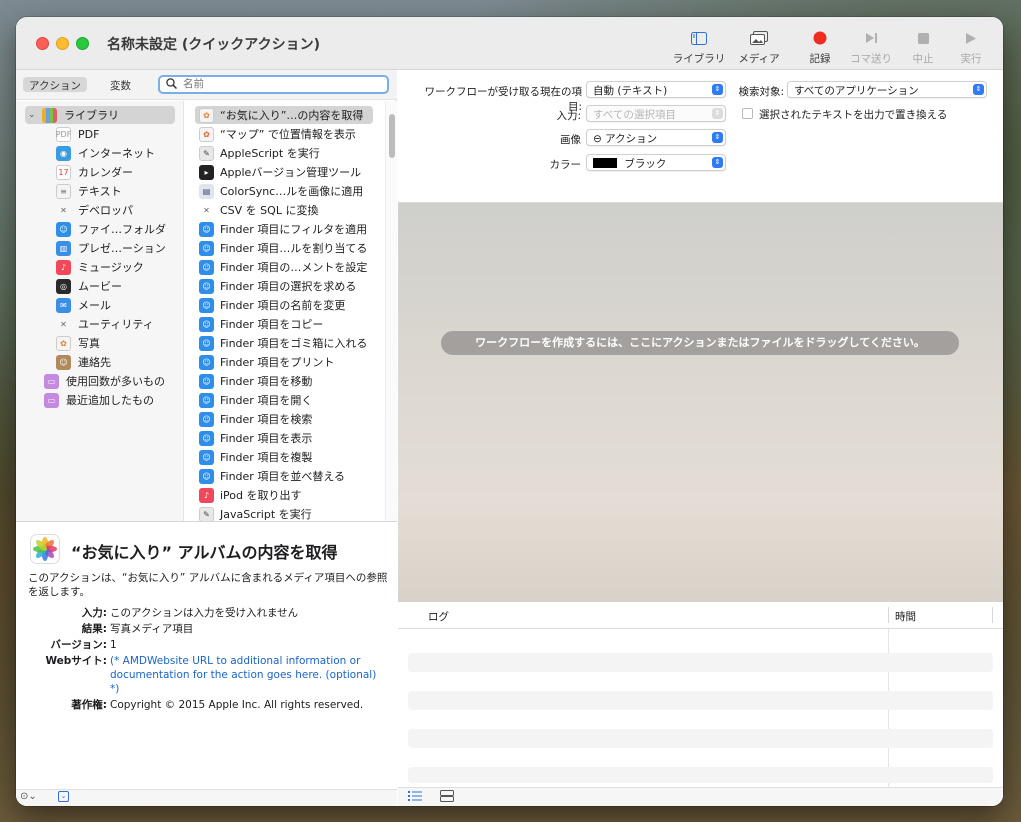 This screenshot has height=822, width=1021. Describe the element at coordinates (63, 324) in the screenshot. I see `utility-icon: ✕` at that location.